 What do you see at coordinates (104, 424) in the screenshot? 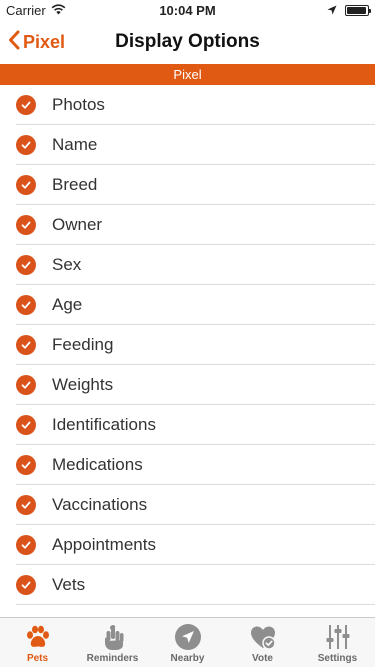
I see `option-label: Identifications` at bounding box center [104, 424].